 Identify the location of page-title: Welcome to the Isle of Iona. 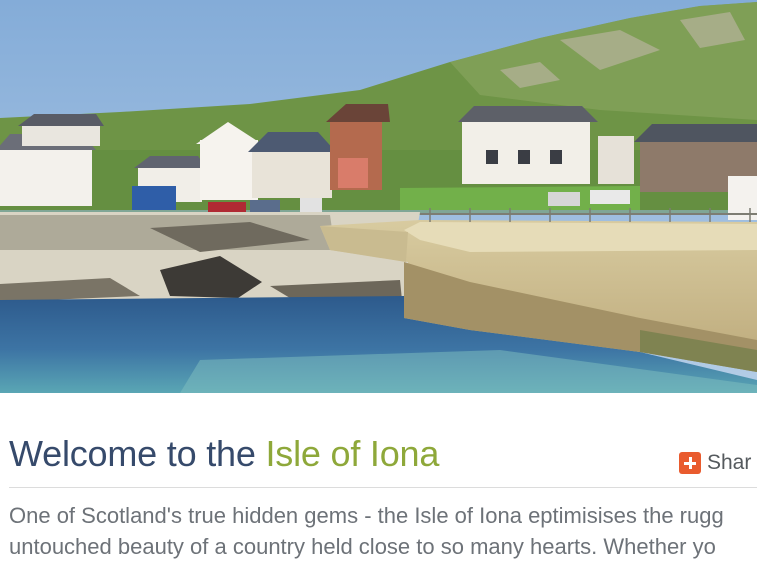
(224, 454).